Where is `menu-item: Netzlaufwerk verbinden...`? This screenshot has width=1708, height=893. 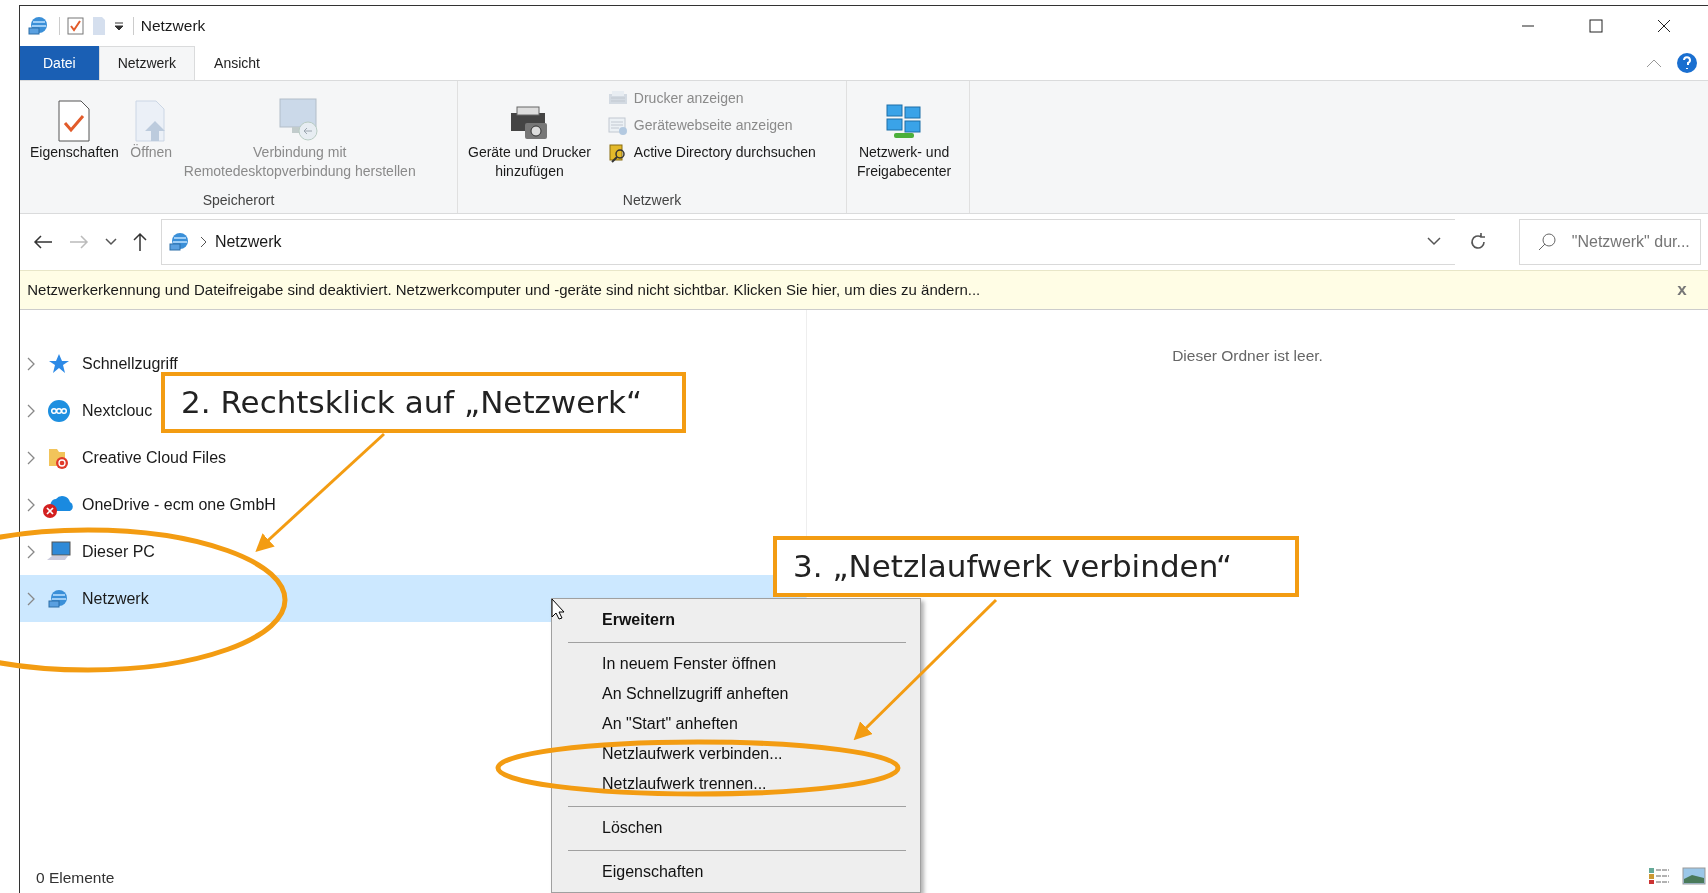
menu-item: Netzlaufwerk verbinden... is located at coordinates (736, 754).